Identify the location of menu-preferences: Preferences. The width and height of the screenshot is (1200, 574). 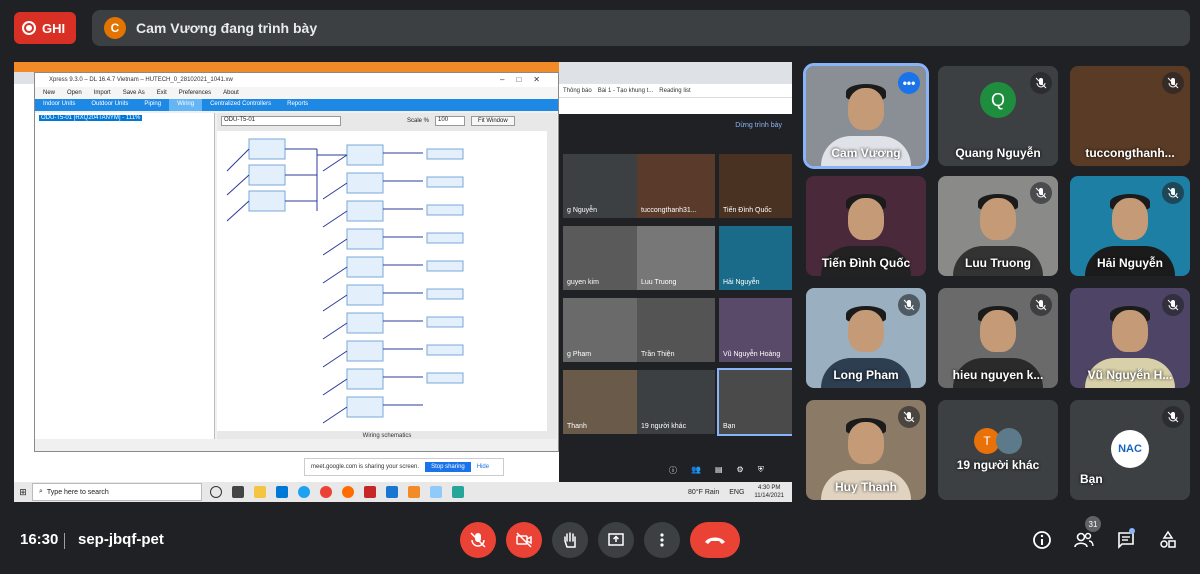
(195, 93).